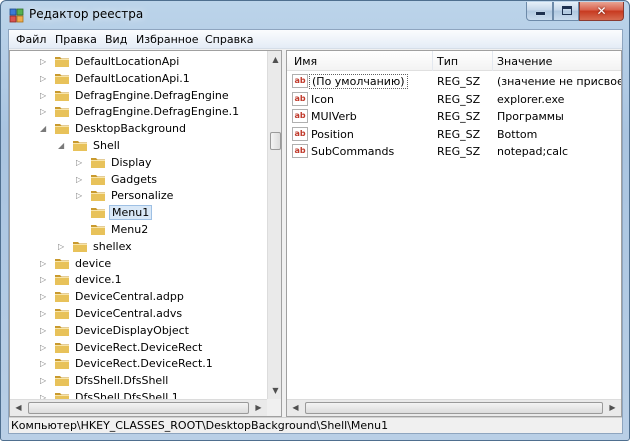 The image size is (630, 441). I want to click on tree-vertical-scroll-thumb, so click(275, 141).